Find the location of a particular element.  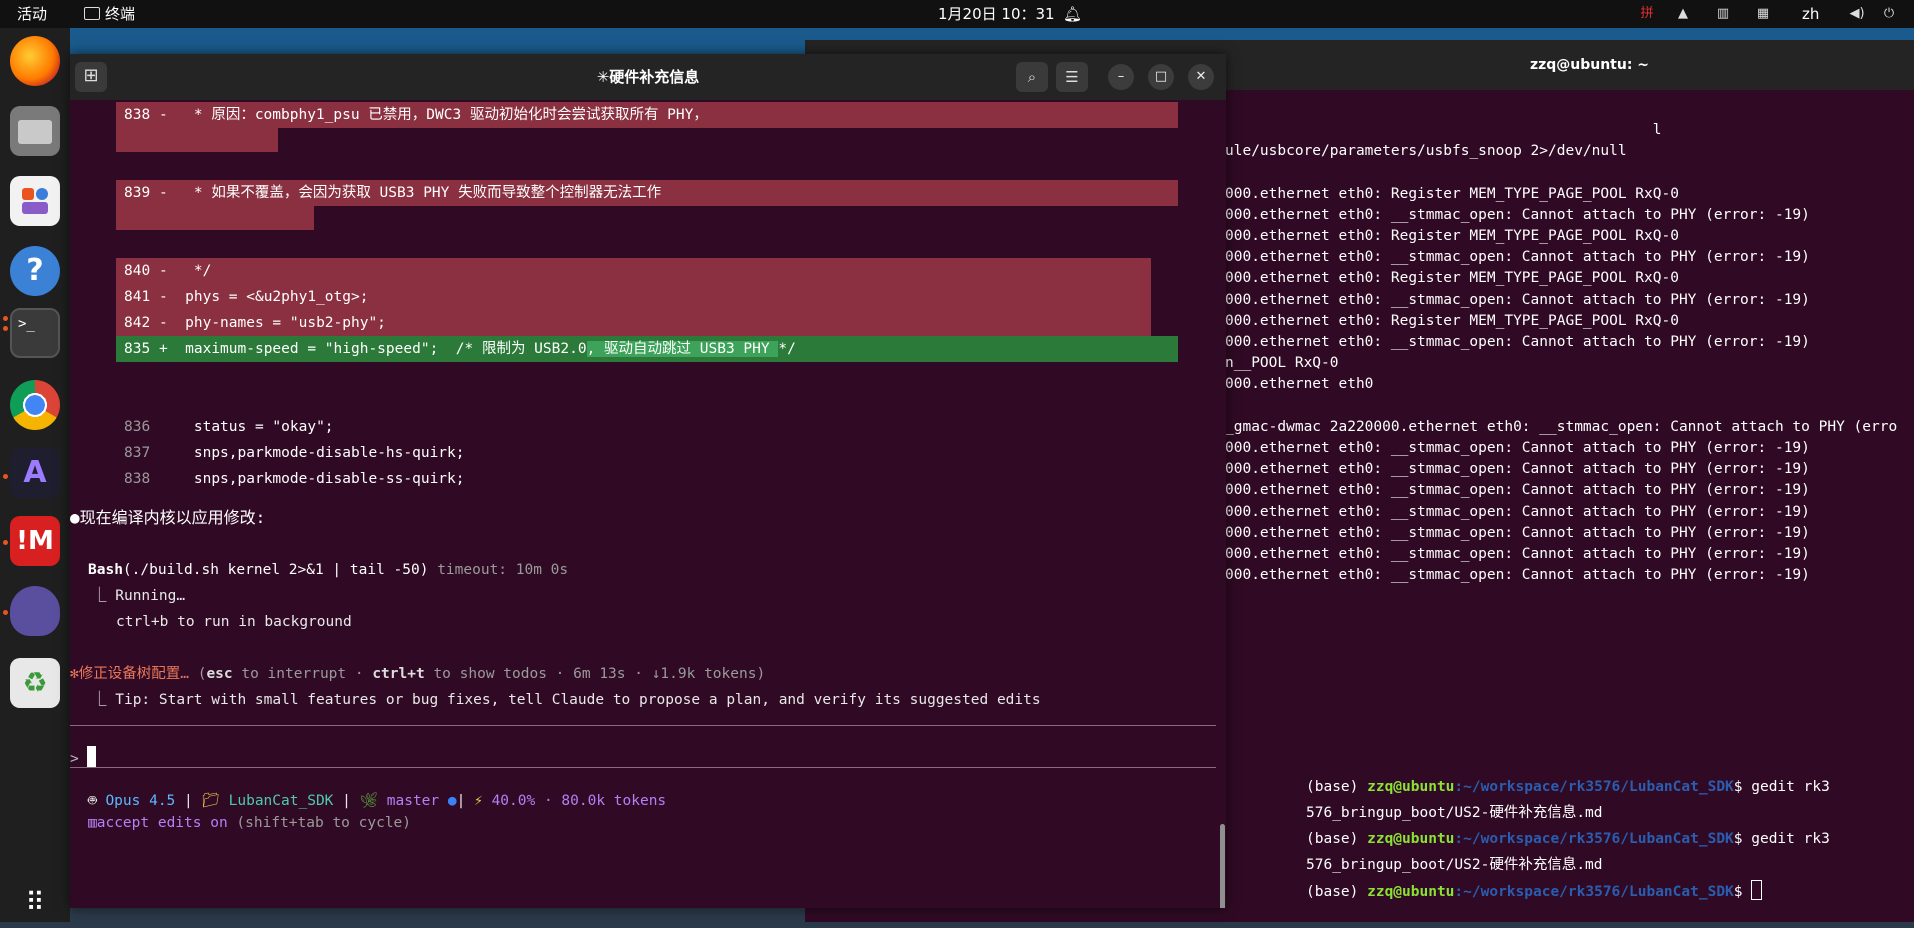

app-menu: 终端 is located at coordinates (109, 14).